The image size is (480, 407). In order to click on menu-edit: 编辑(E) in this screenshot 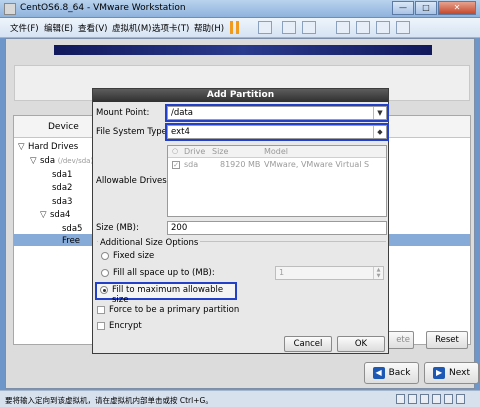, I will do `click(58, 28)`.